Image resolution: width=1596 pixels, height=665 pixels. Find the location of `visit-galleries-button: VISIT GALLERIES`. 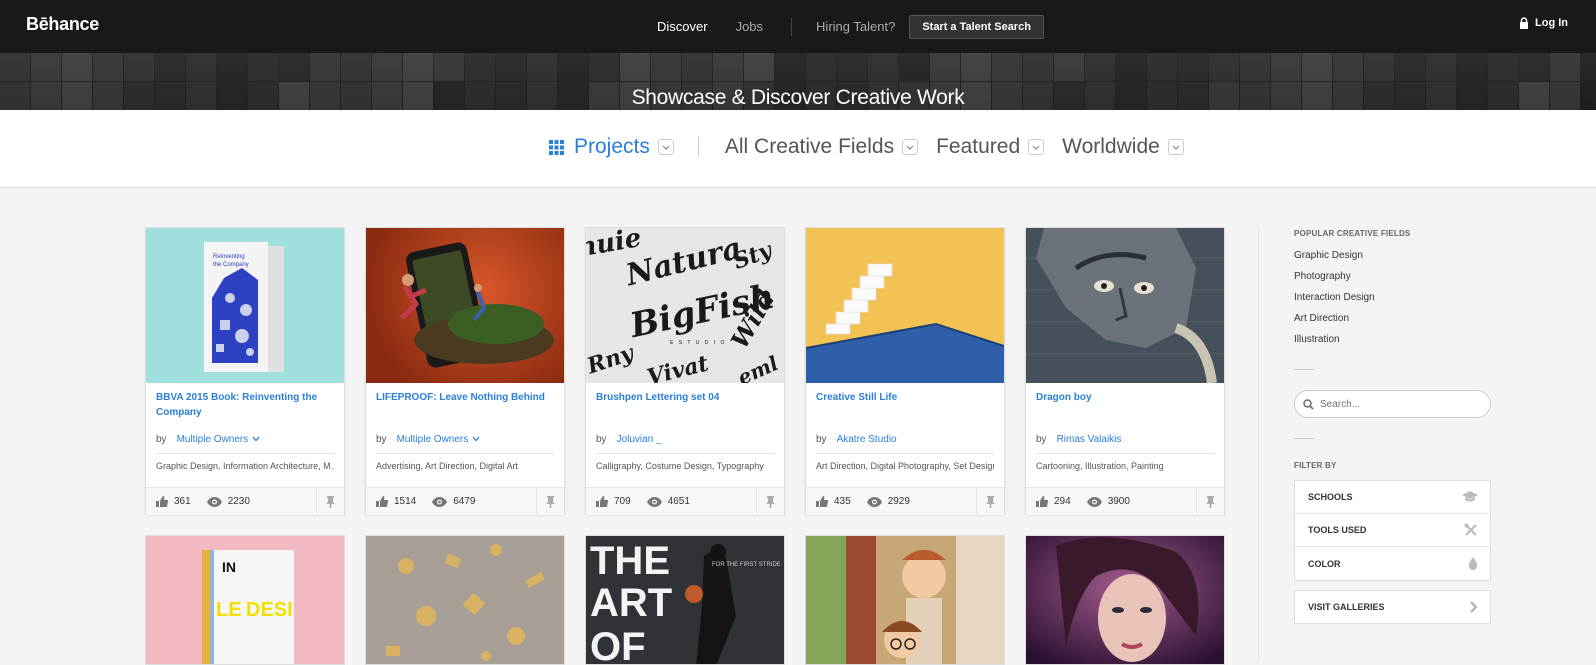

visit-galleries-button: VISIT GALLERIES is located at coordinates (1392, 607).